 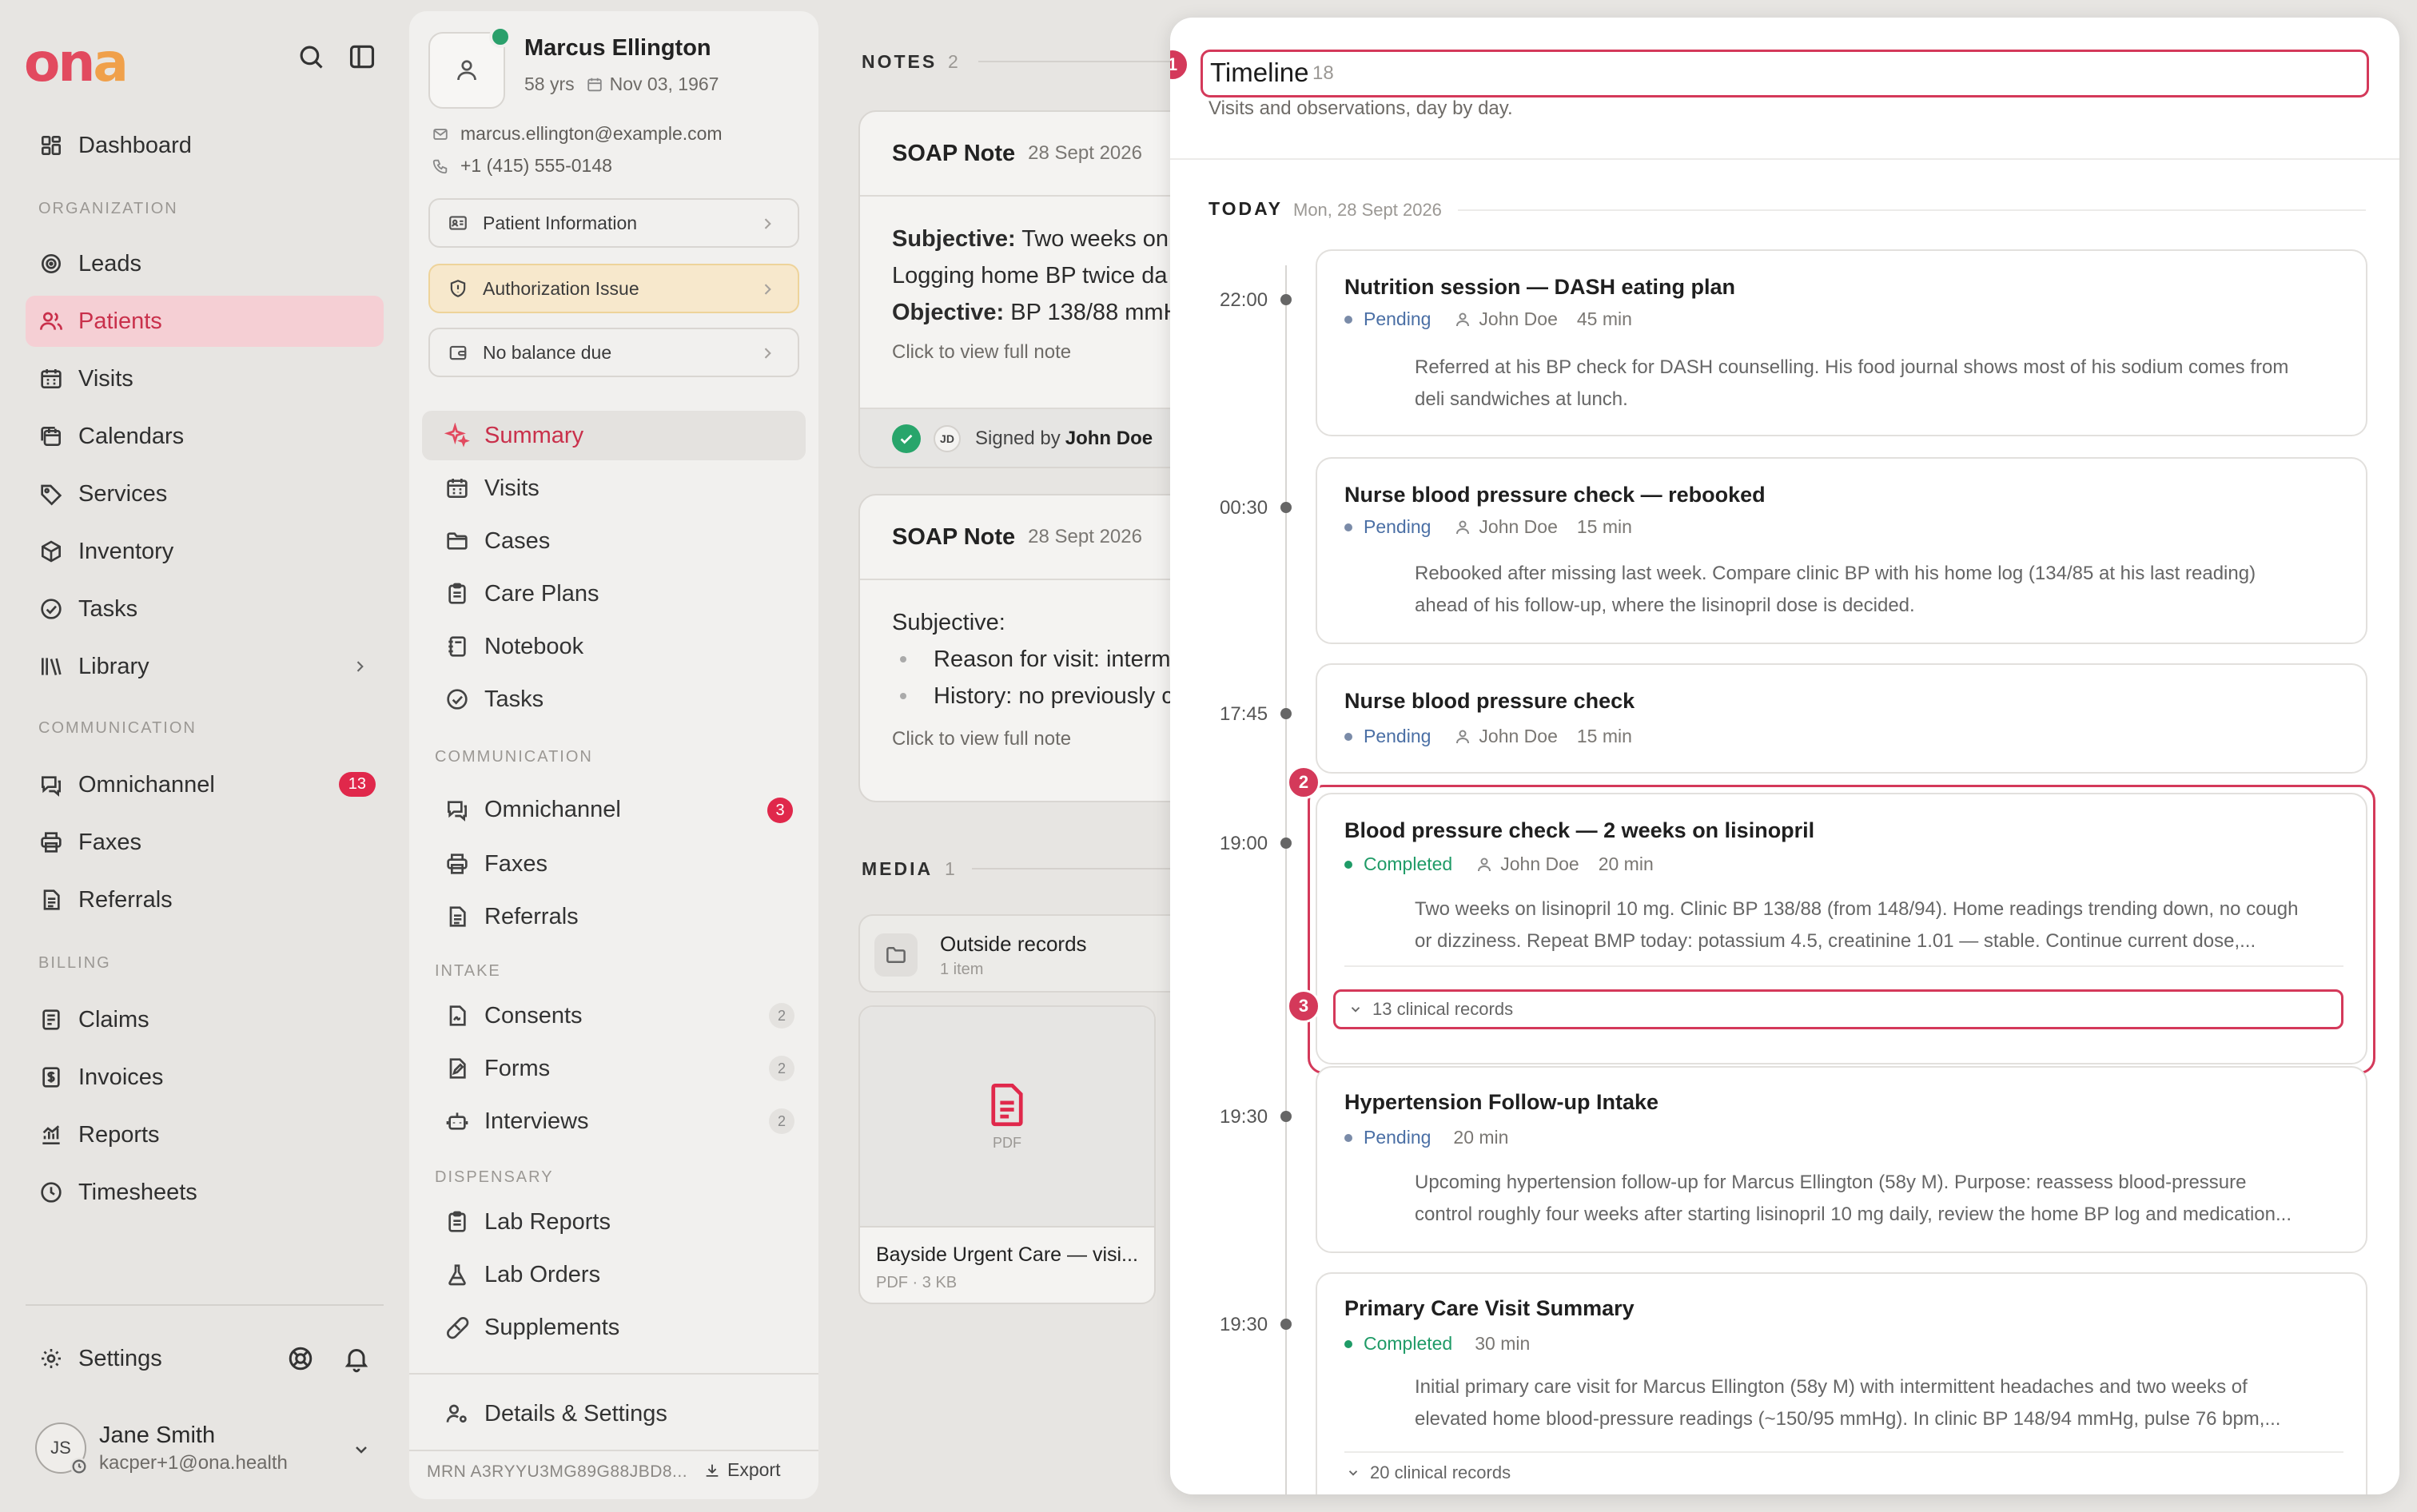 What do you see at coordinates (614, 488) in the screenshot?
I see `patient-menu-visits: Visits` at bounding box center [614, 488].